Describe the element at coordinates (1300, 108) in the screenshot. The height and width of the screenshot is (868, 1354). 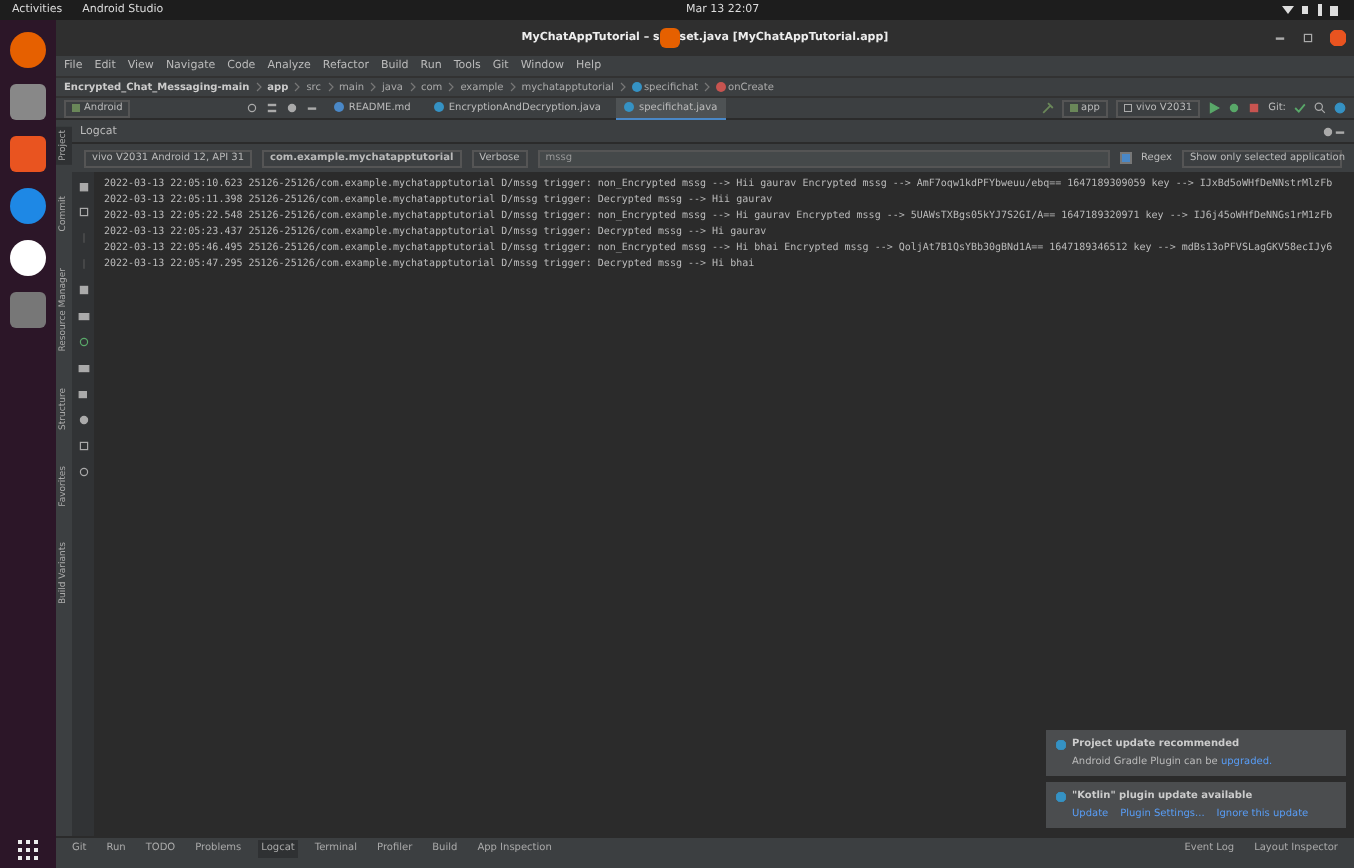
I see `check-icon` at that location.